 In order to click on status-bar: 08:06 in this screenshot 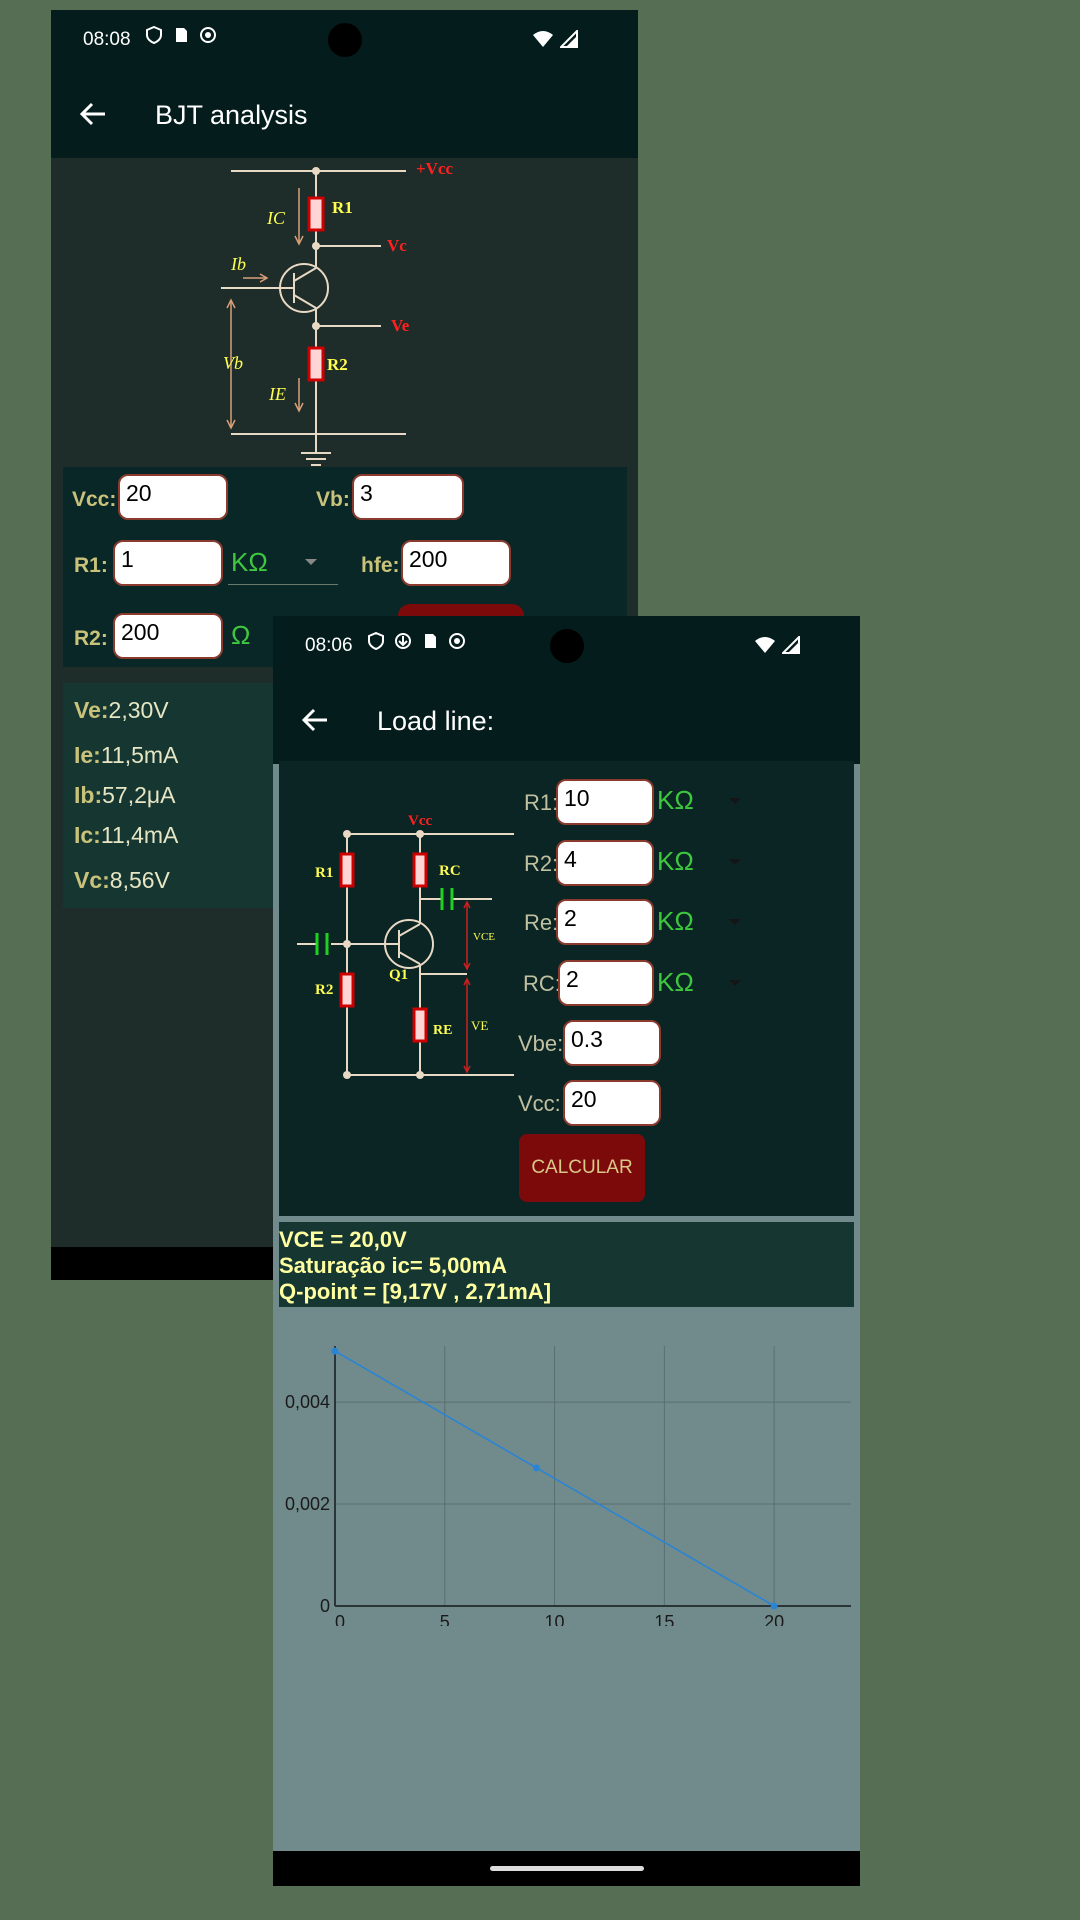, I will do `click(566, 646)`.